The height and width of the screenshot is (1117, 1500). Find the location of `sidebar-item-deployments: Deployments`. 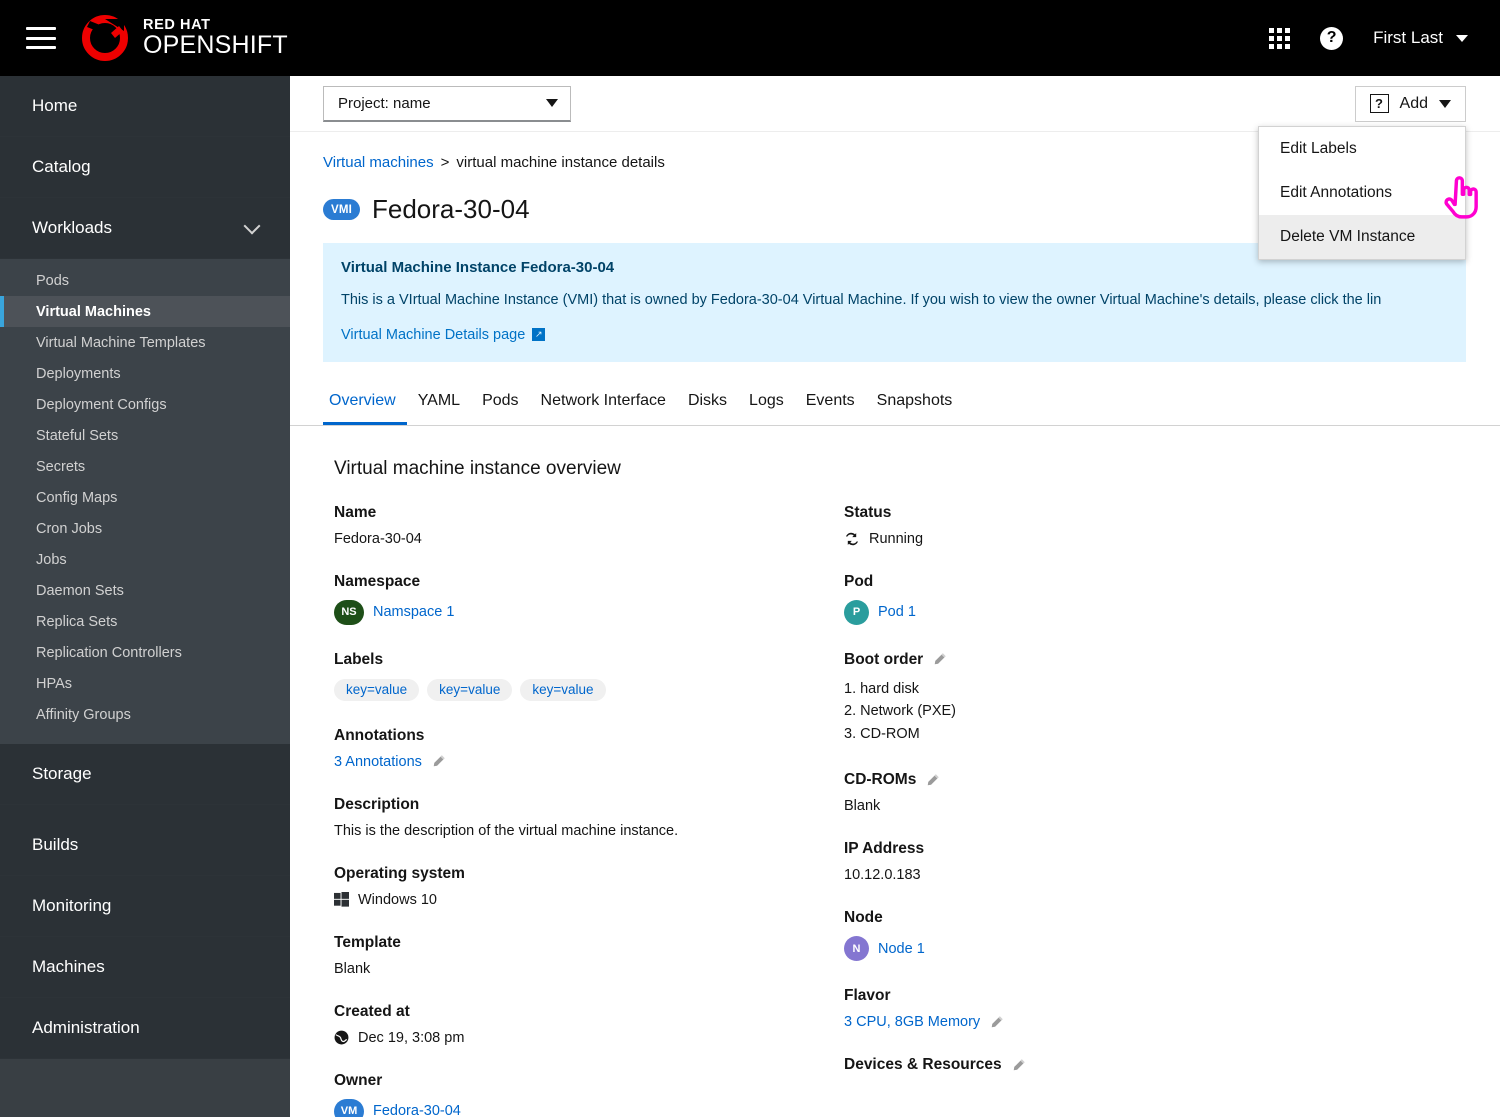

sidebar-item-deployments: Deployments is located at coordinates (145, 373).